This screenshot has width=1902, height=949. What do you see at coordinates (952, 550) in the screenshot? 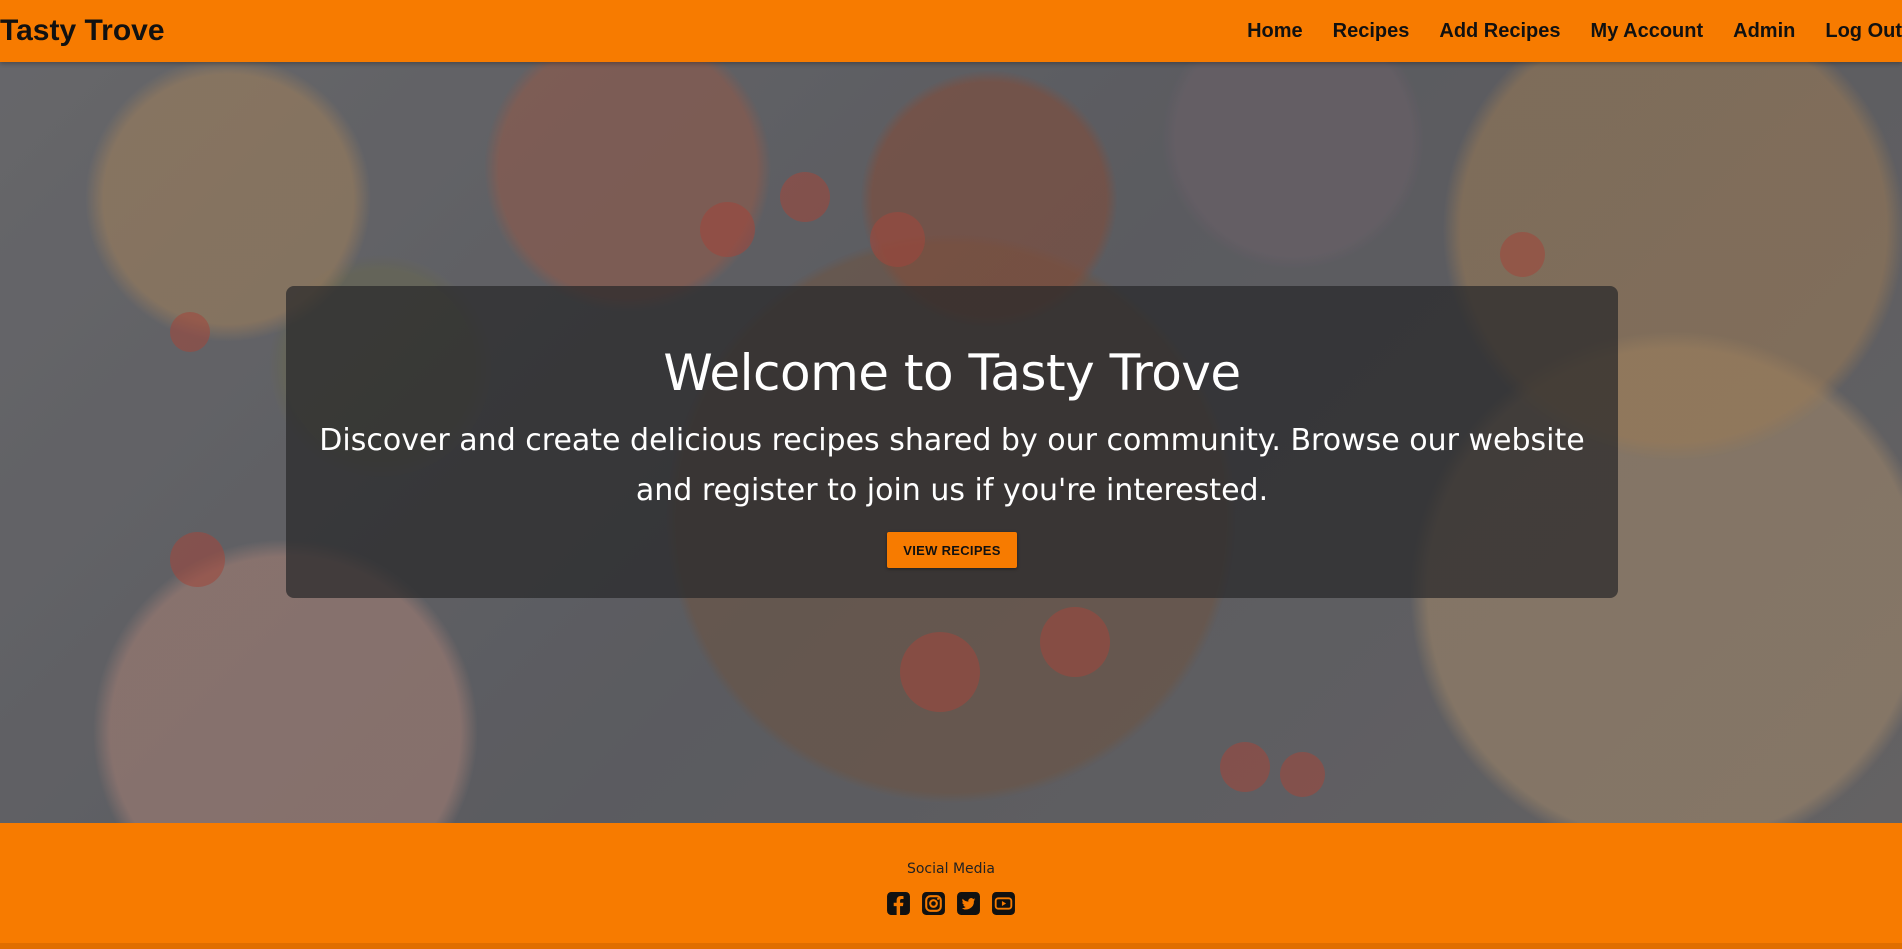
I see `view-recipes-button: VIEW RECIPES` at bounding box center [952, 550].